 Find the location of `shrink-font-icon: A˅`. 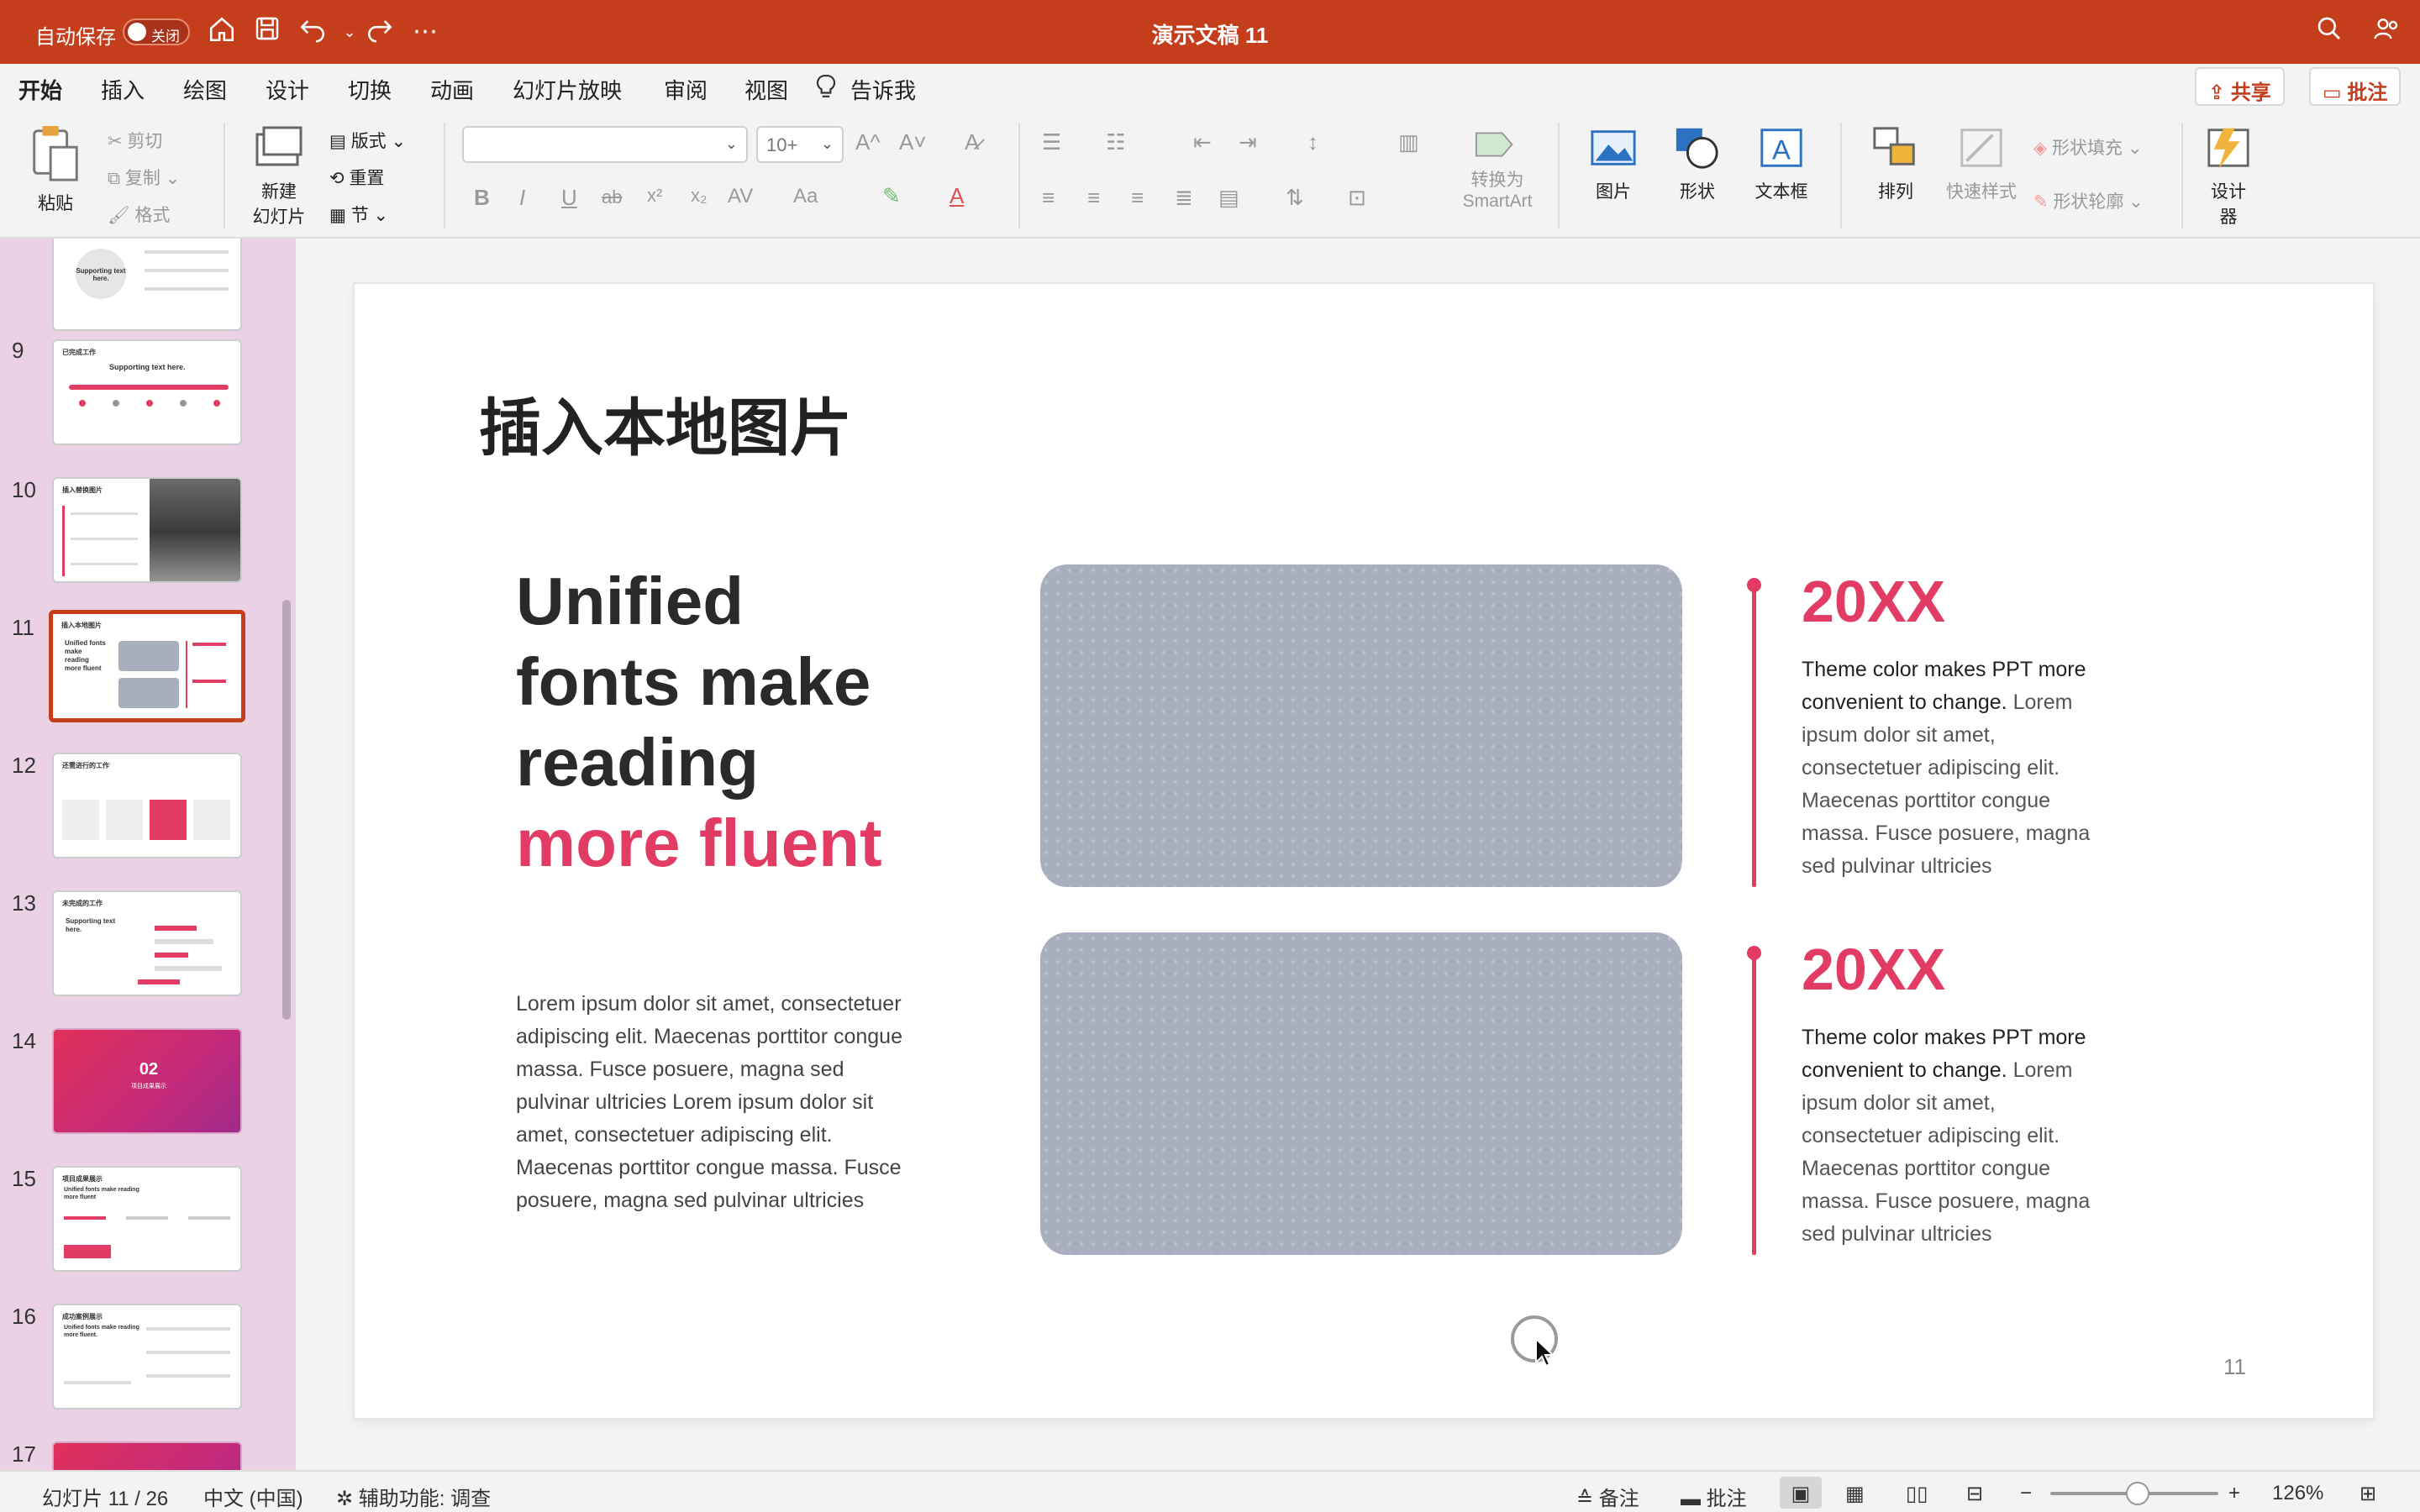

shrink-font-icon: A˅ is located at coordinates (913, 142).